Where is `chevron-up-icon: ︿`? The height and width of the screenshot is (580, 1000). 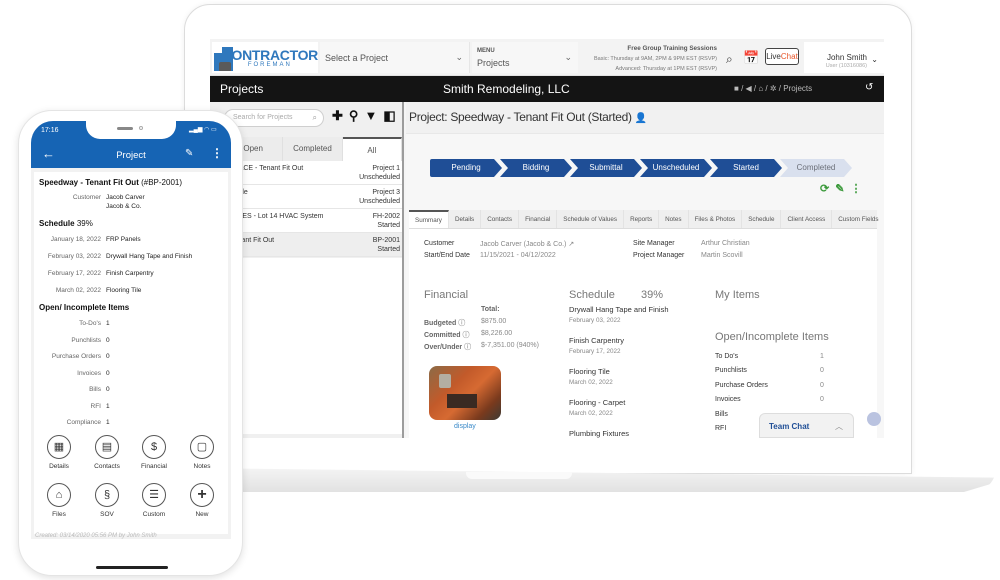
chevron-up-icon: ︿ is located at coordinates (839, 426).